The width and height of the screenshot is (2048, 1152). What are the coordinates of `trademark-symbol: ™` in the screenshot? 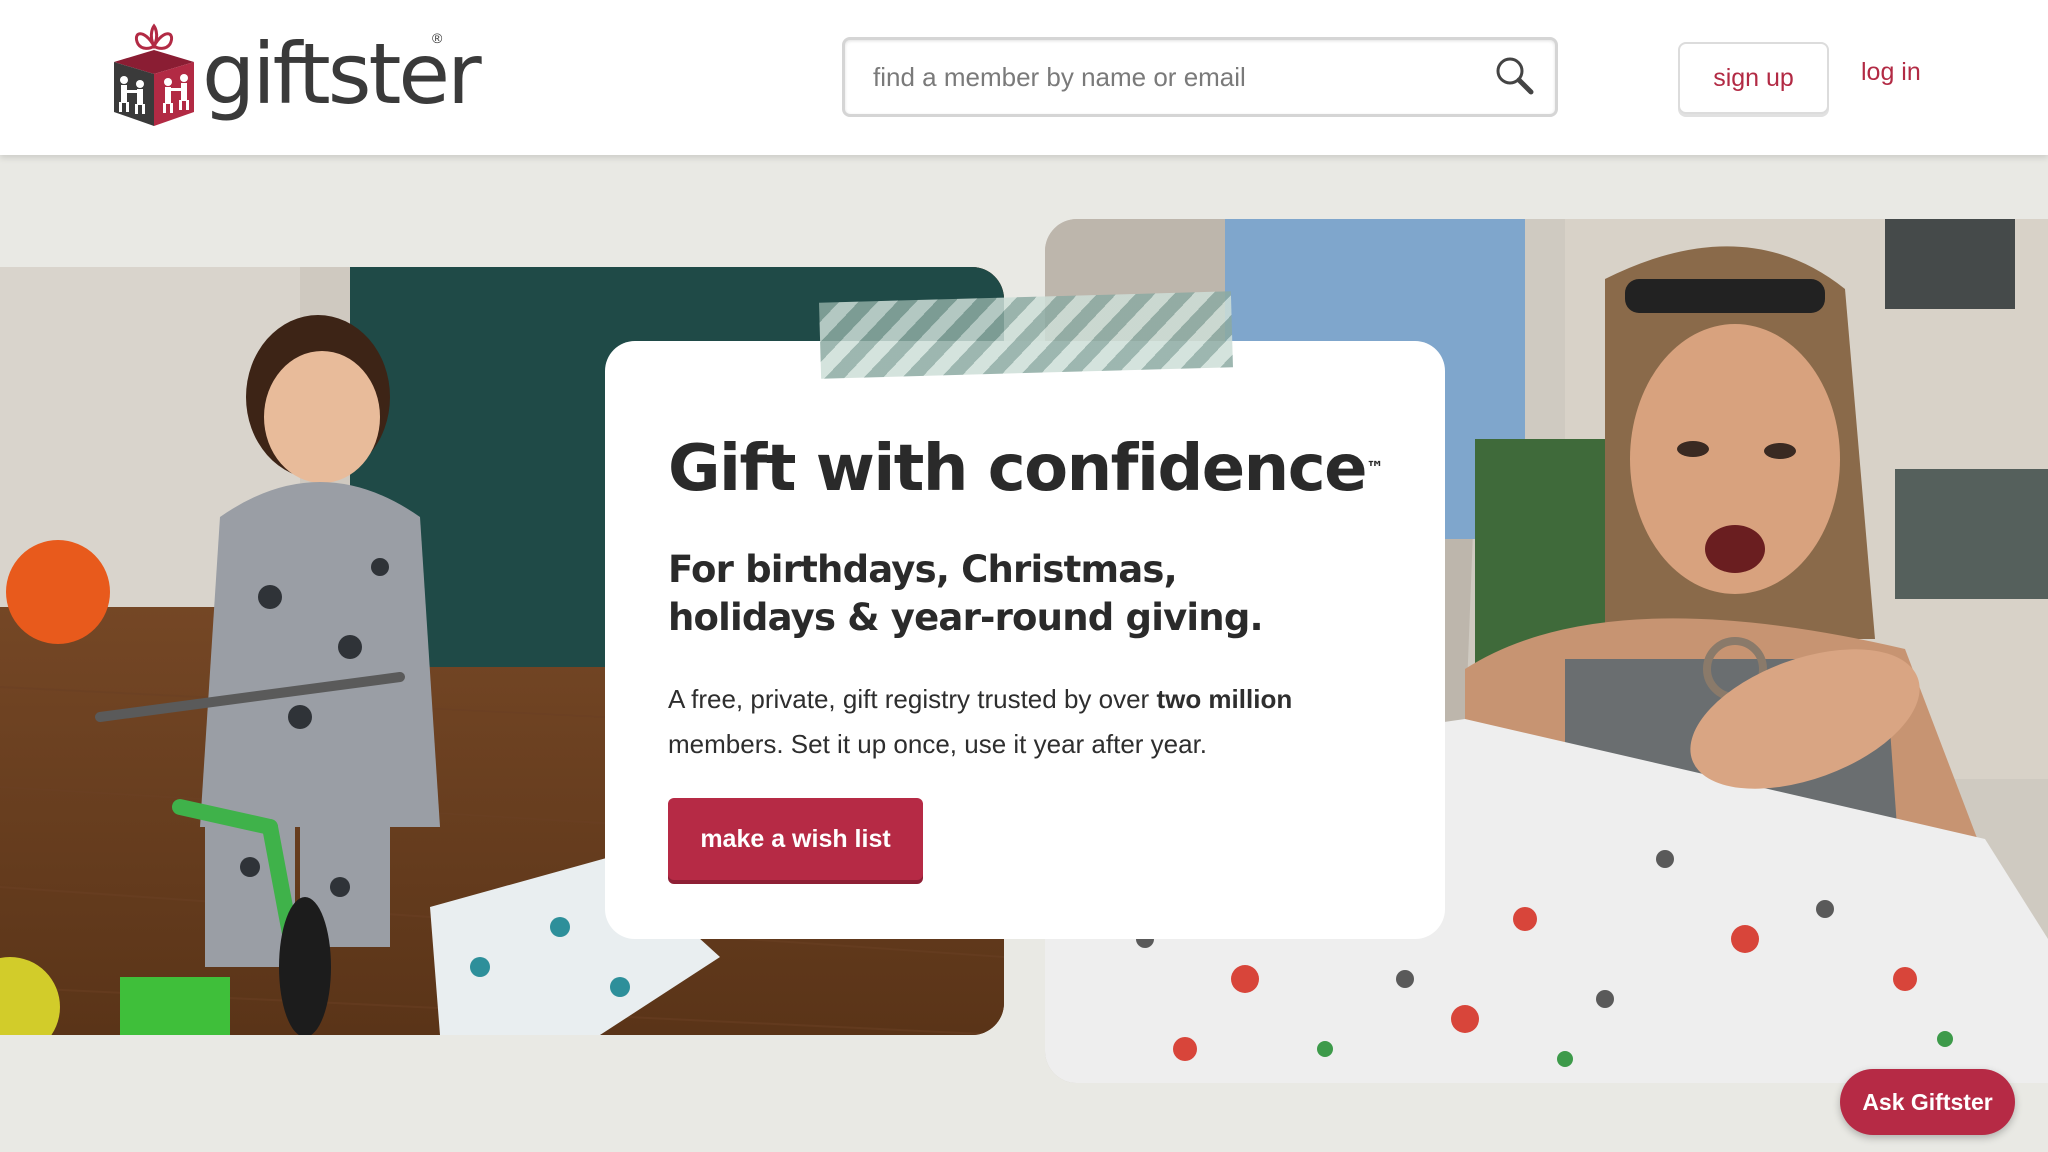 It's located at (1375, 468).